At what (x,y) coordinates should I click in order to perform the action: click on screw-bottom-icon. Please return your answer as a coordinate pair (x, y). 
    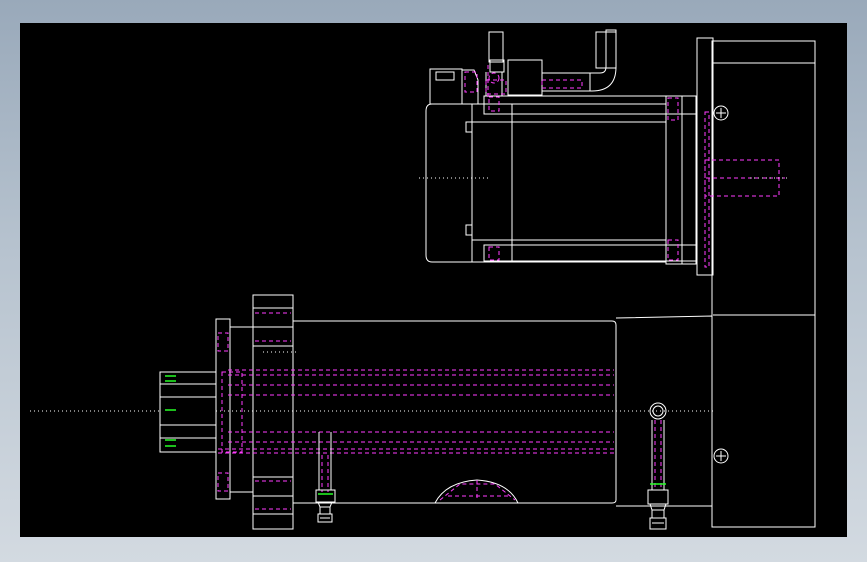
    Looking at the image, I should click on (721, 456).